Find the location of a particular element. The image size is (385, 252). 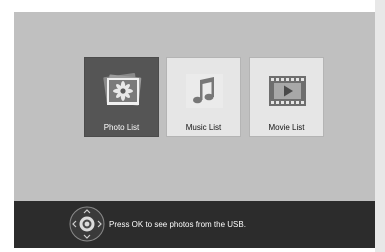

movie-list-tile: Movie List is located at coordinates (286, 97).